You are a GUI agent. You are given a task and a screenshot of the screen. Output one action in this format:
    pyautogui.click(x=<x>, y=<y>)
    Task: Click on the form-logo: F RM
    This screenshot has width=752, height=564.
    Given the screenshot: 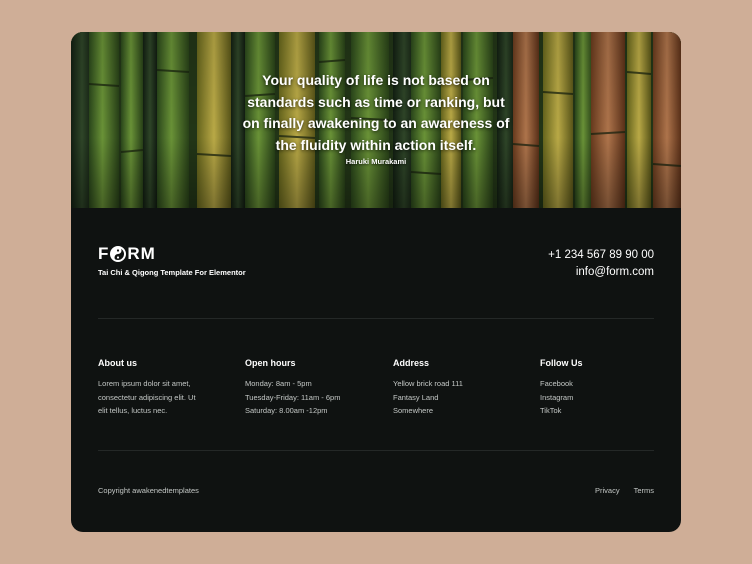 What is the action you would take?
    pyautogui.click(x=127, y=254)
    